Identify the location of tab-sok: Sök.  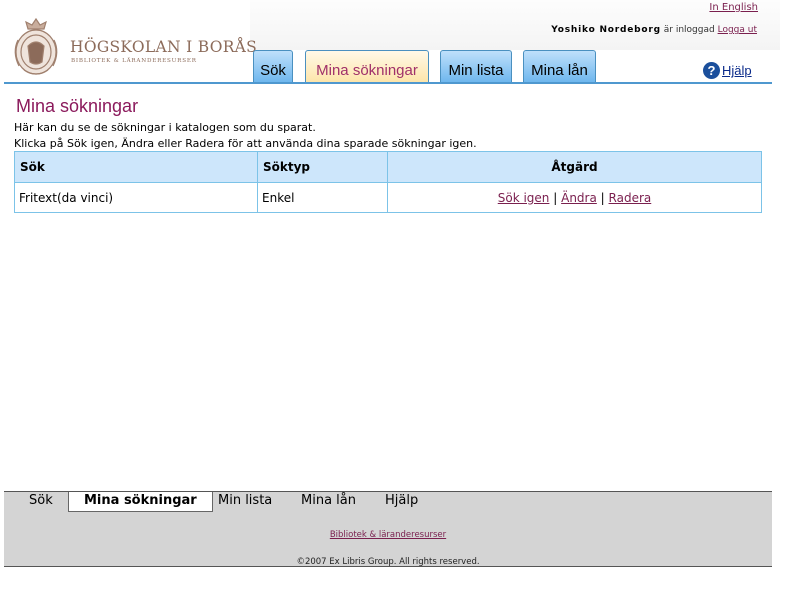
(273, 66).